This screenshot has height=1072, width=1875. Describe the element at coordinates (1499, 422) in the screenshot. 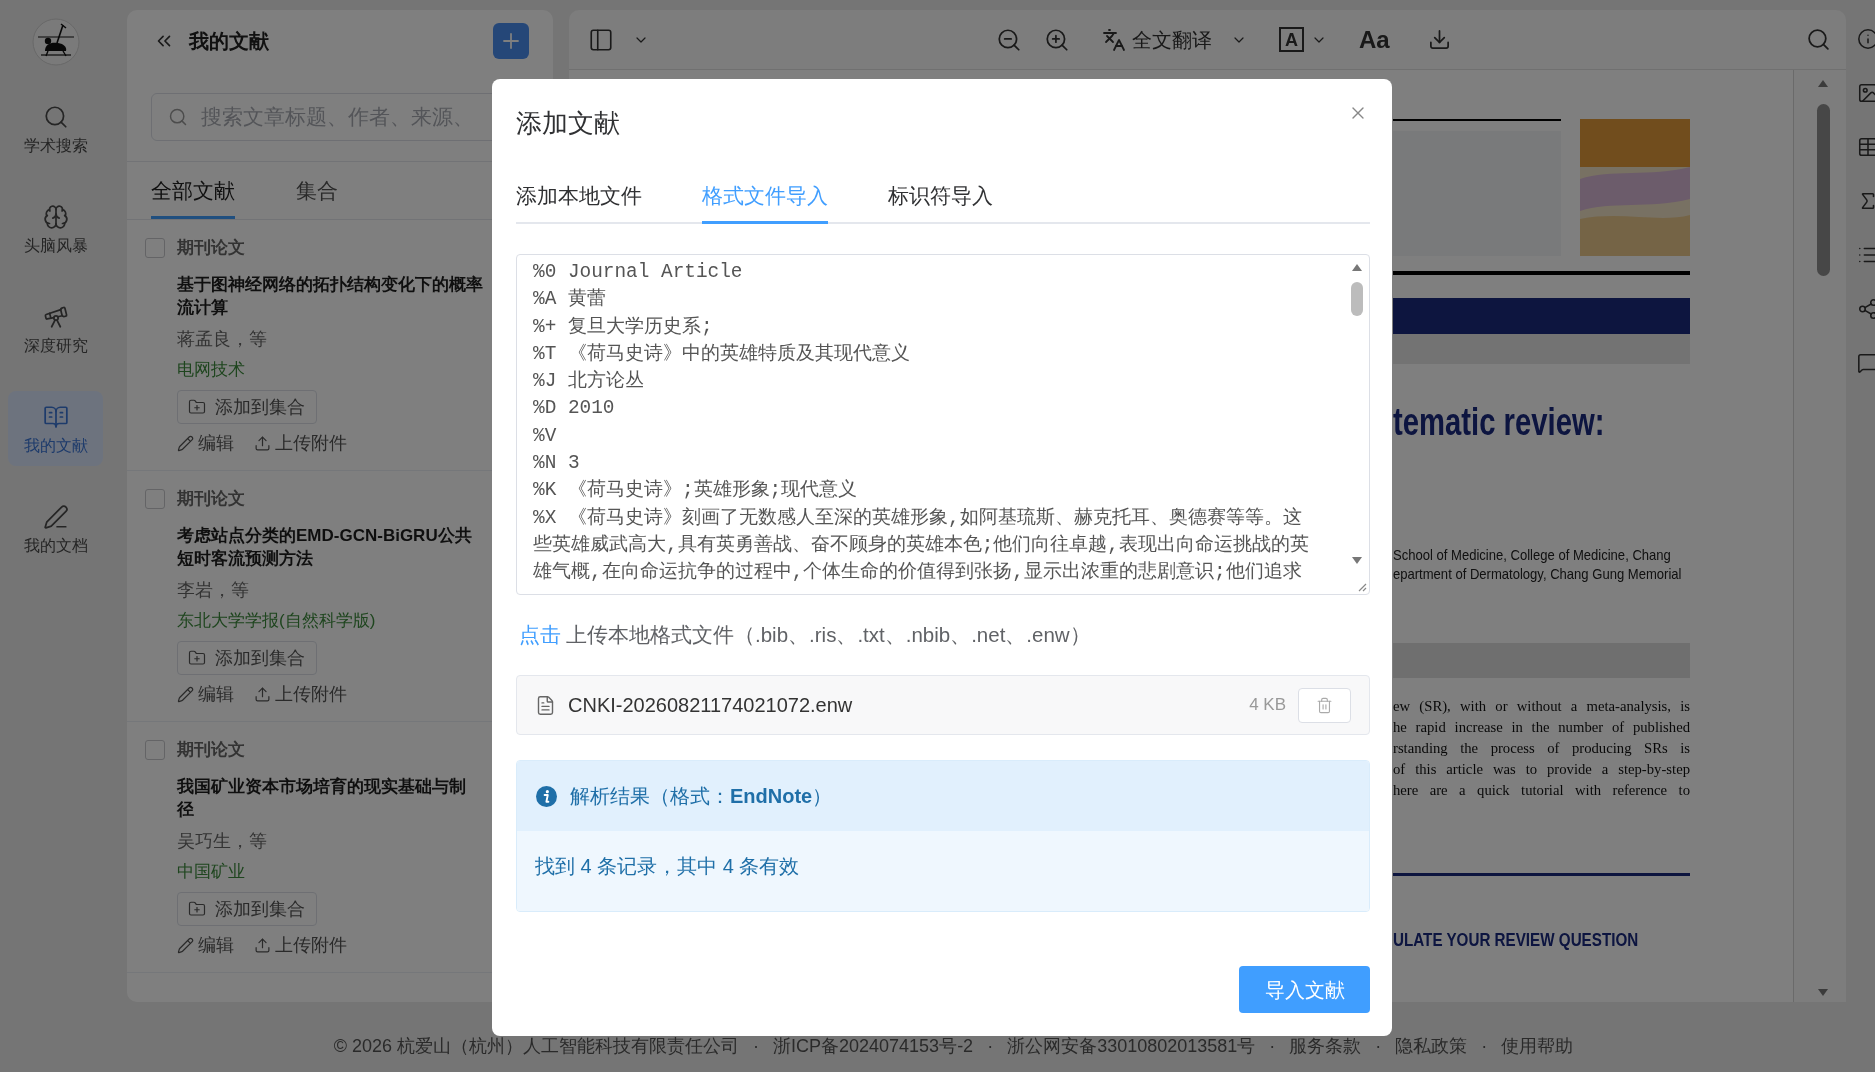

I see `article-heading: tematic review:` at that location.